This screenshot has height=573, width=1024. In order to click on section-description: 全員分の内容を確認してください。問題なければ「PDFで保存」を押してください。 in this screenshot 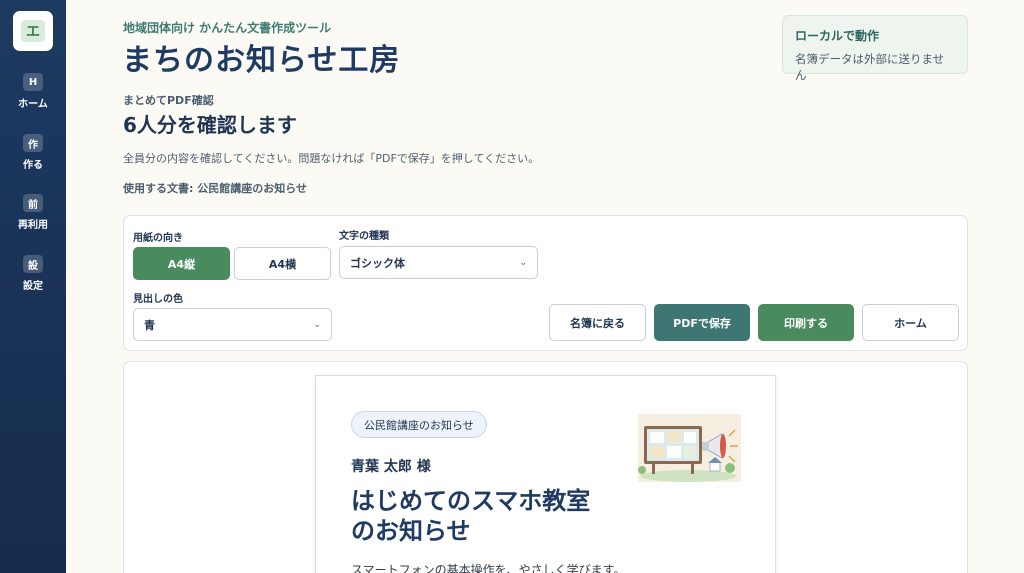, I will do `click(331, 158)`.